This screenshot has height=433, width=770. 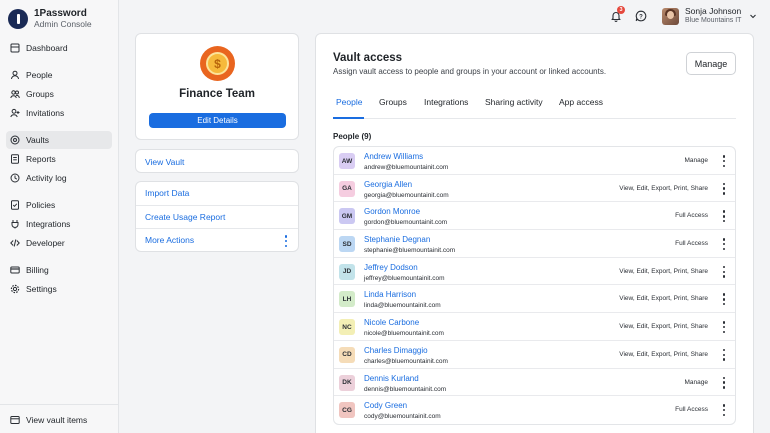 What do you see at coordinates (60, 13) in the screenshot?
I see `brand-name: 1Password` at bounding box center [60, 13].